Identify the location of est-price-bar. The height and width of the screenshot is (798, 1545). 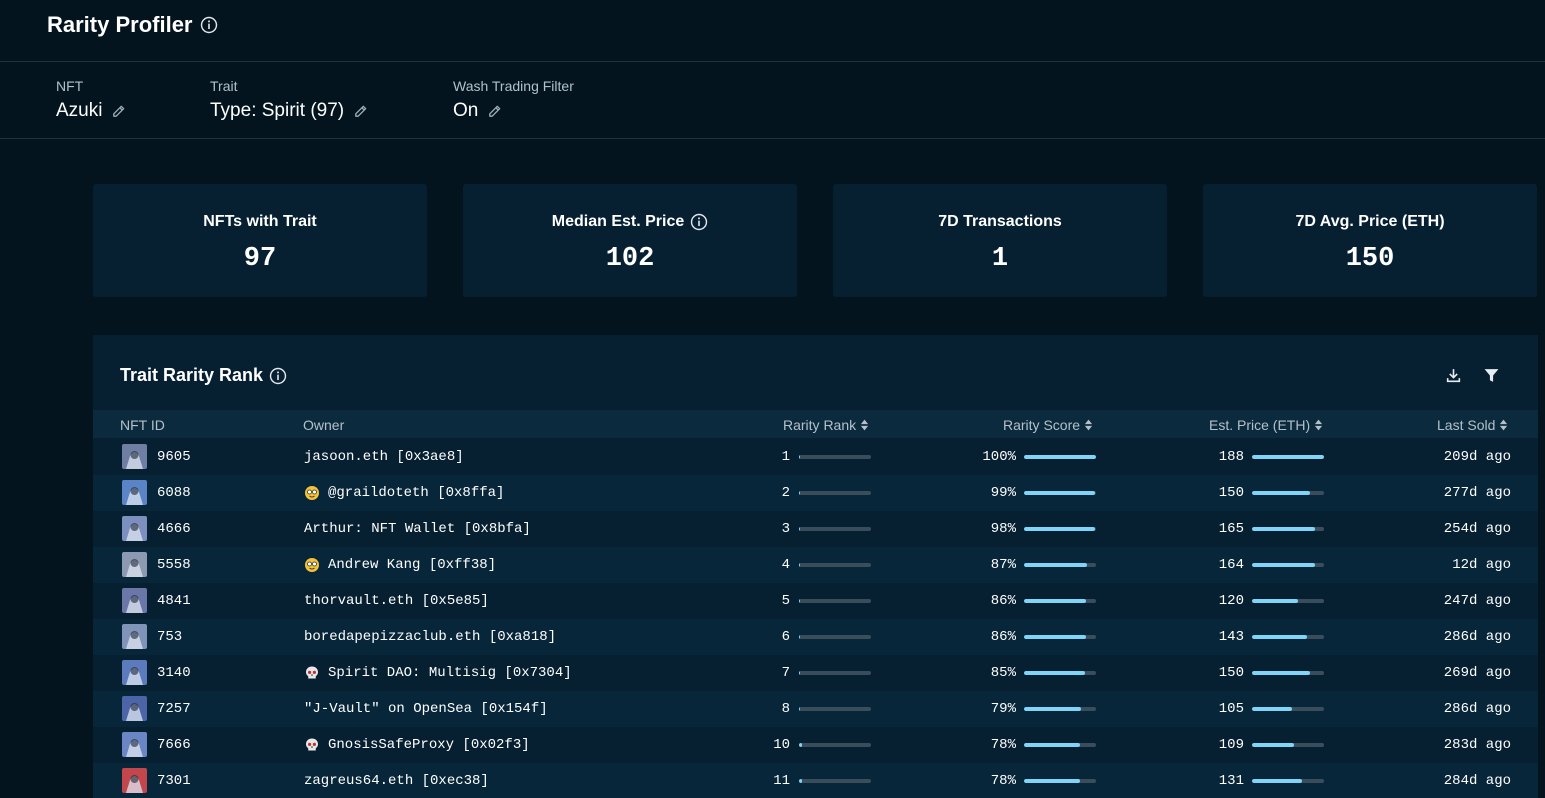
(1288, 637).